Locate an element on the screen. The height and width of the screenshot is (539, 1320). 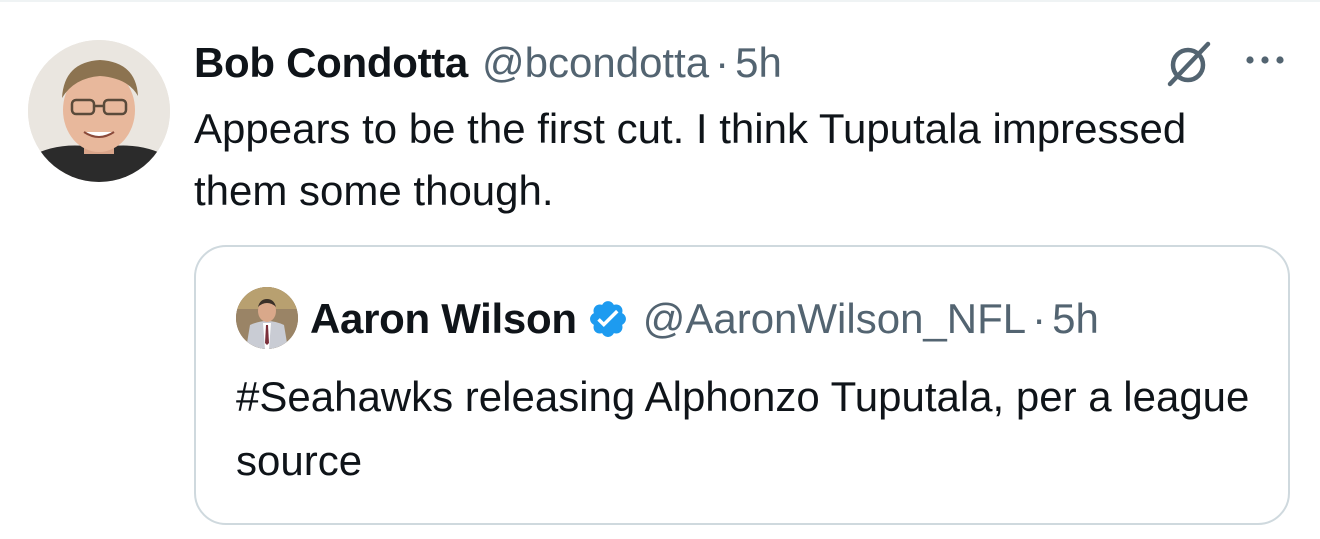
author-avatar-image is located at coordinates (99, 111).